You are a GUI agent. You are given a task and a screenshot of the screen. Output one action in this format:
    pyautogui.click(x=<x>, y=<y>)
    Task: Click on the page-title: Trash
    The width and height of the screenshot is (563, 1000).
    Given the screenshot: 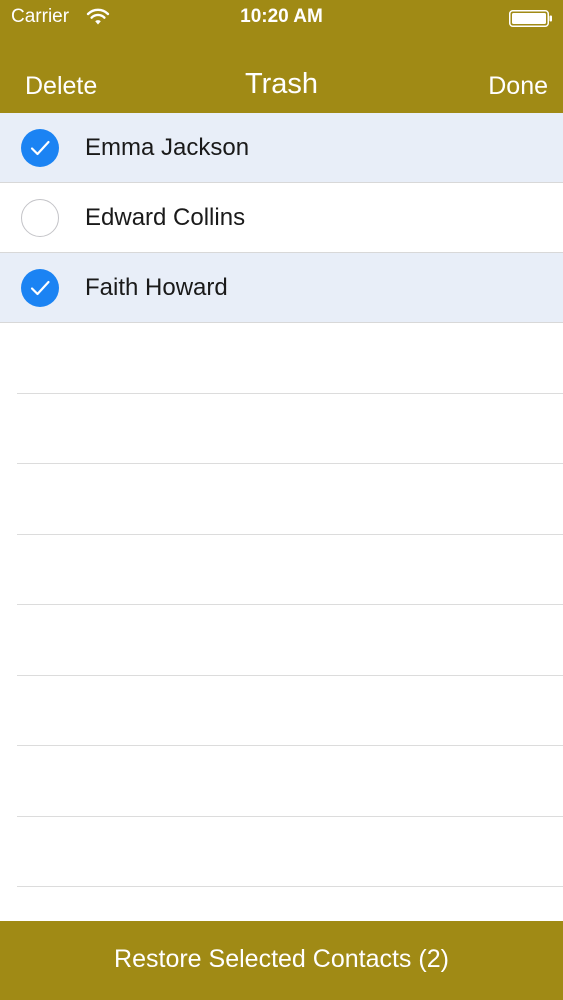 What is the action you would take?
    pyautogui.click(x=281, y=84)
    